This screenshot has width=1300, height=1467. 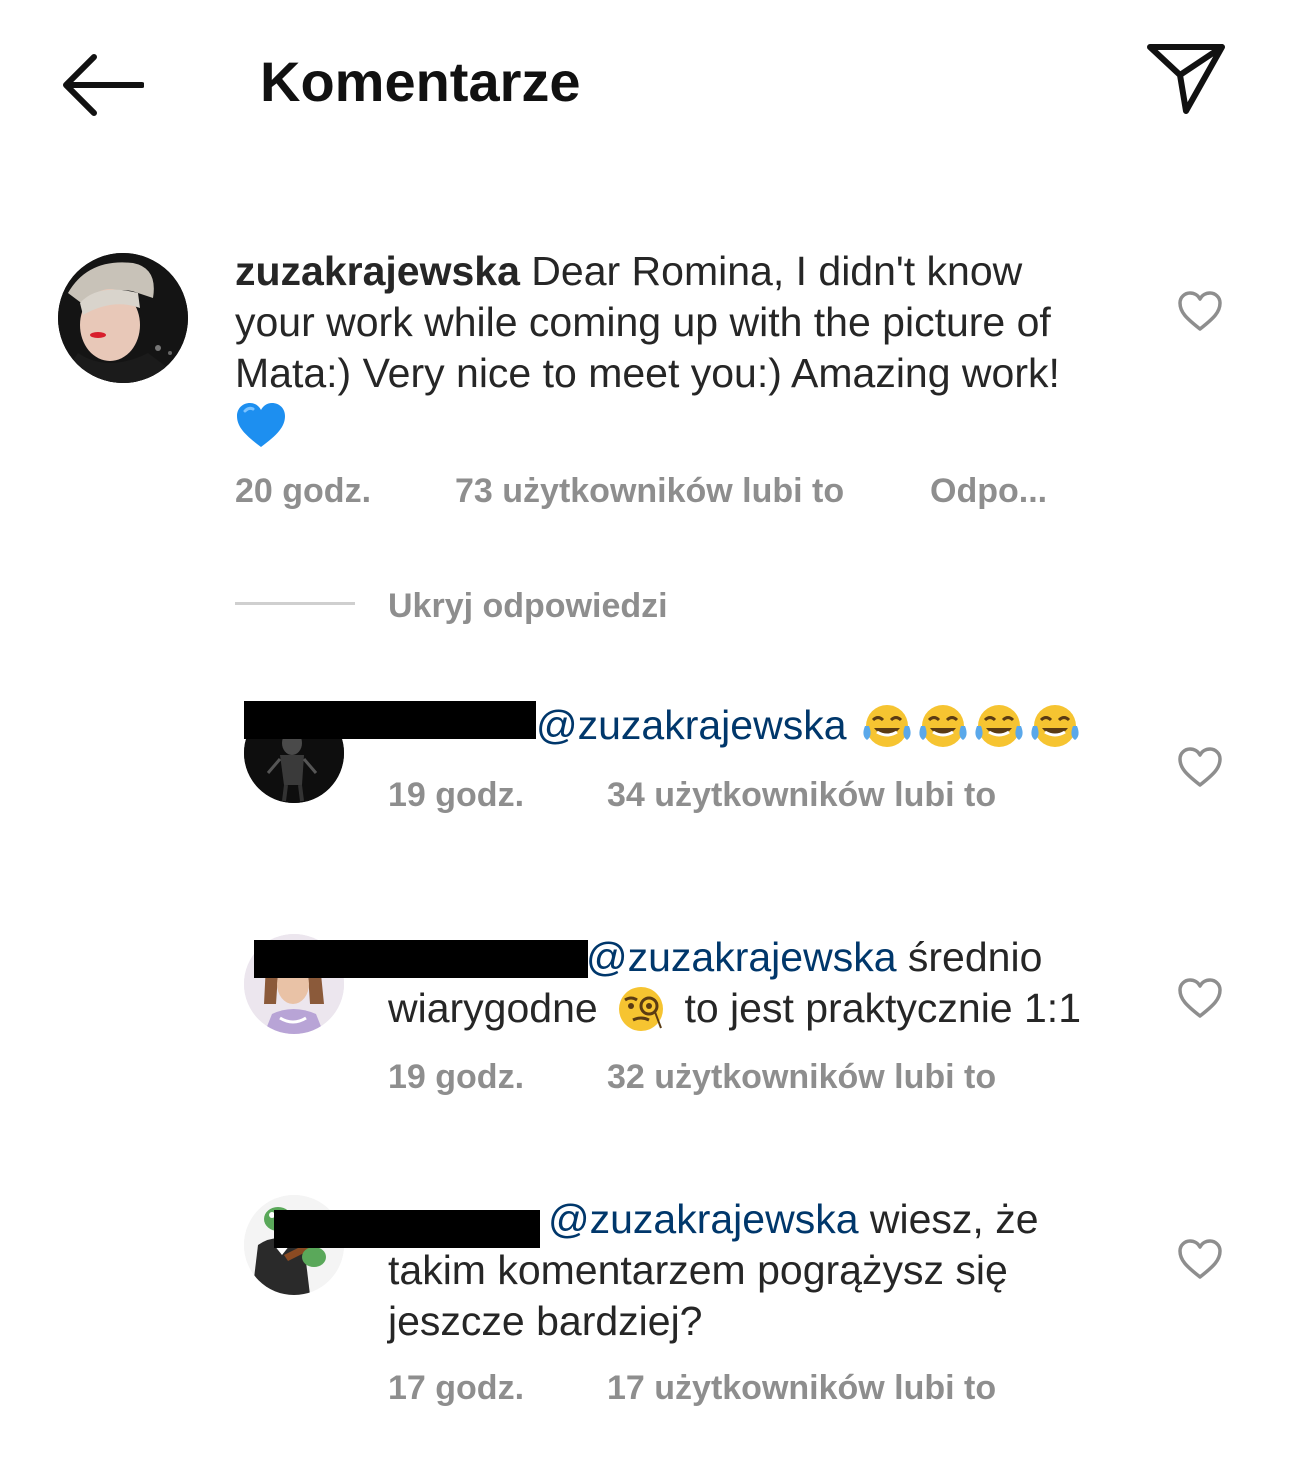 I want to click on comment-likes-wrap: 73 użytkowników lubi to, so click(x=649, y=491).